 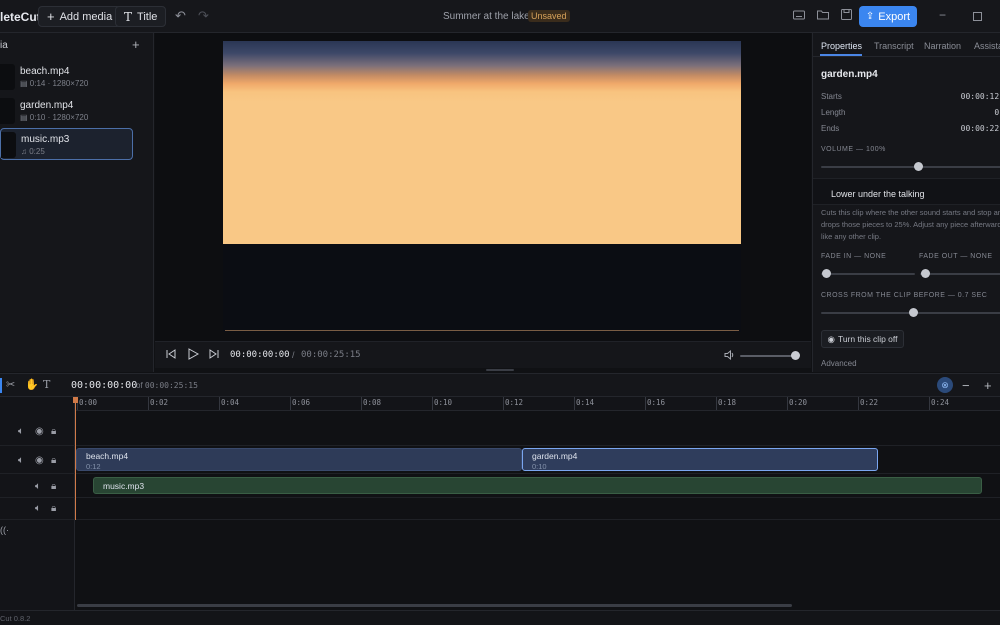 I want to click on ruler-label: 0:16, so click(x=656, y=402).